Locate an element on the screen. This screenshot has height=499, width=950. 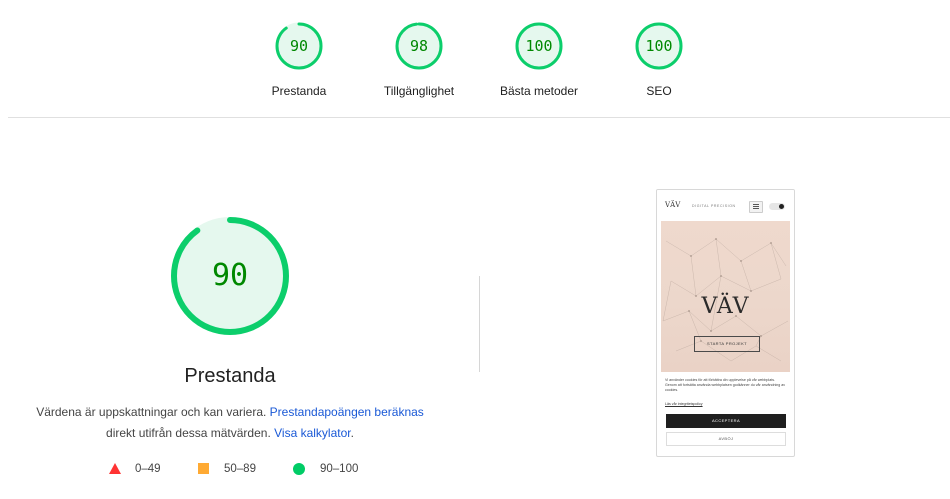
performance-gauge: 90 is located at coordinates (299, 46).